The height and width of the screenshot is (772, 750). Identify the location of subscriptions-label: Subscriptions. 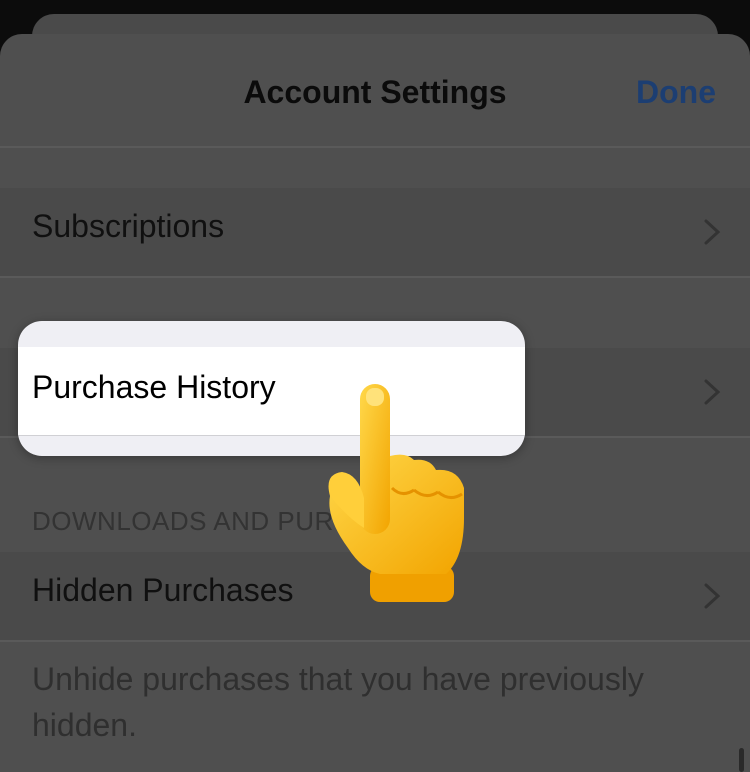
(128, 226).